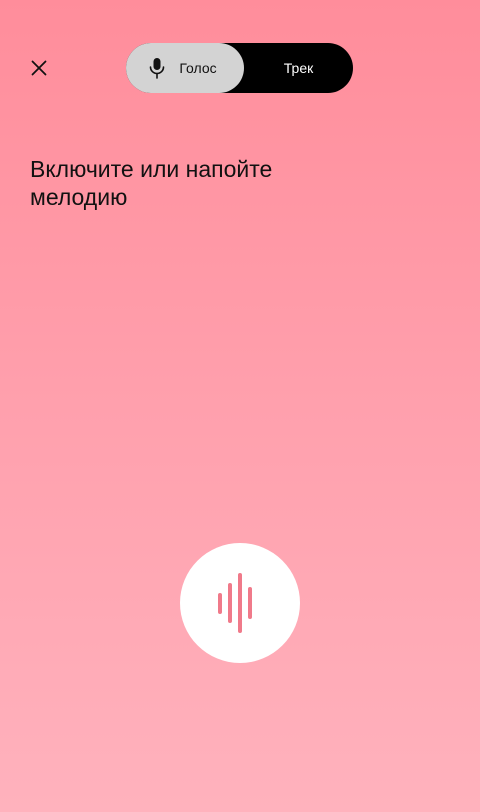 The height and width of the screenshot is (812, 480). I want to click on close-button, so click(39, 68).